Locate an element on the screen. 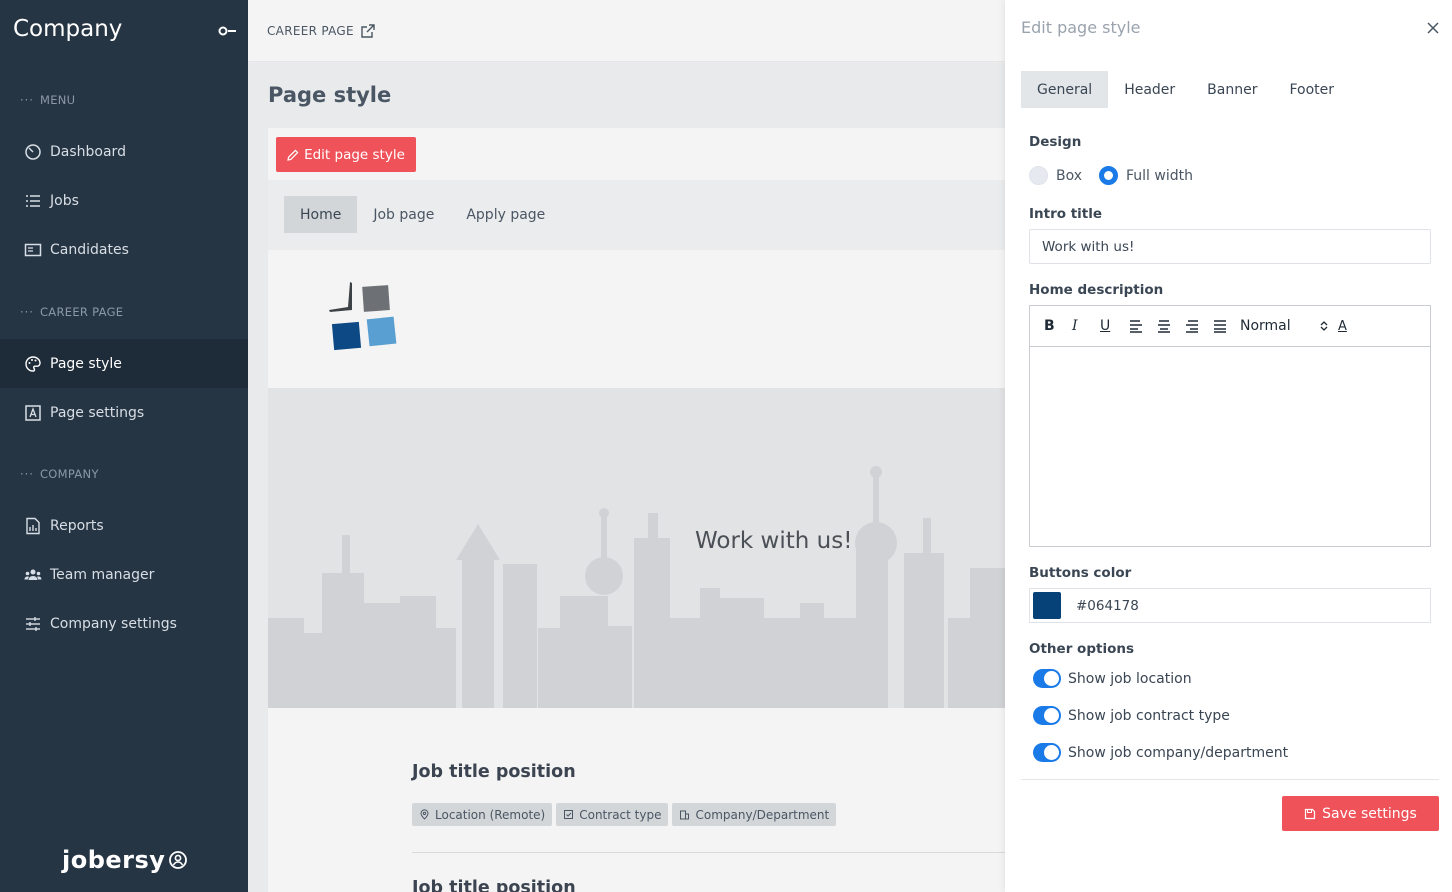 Image resolution: width=1452 pixels, height=892 pixels. sidebar-item-label: Team manager is located at coordinates (102, 574).